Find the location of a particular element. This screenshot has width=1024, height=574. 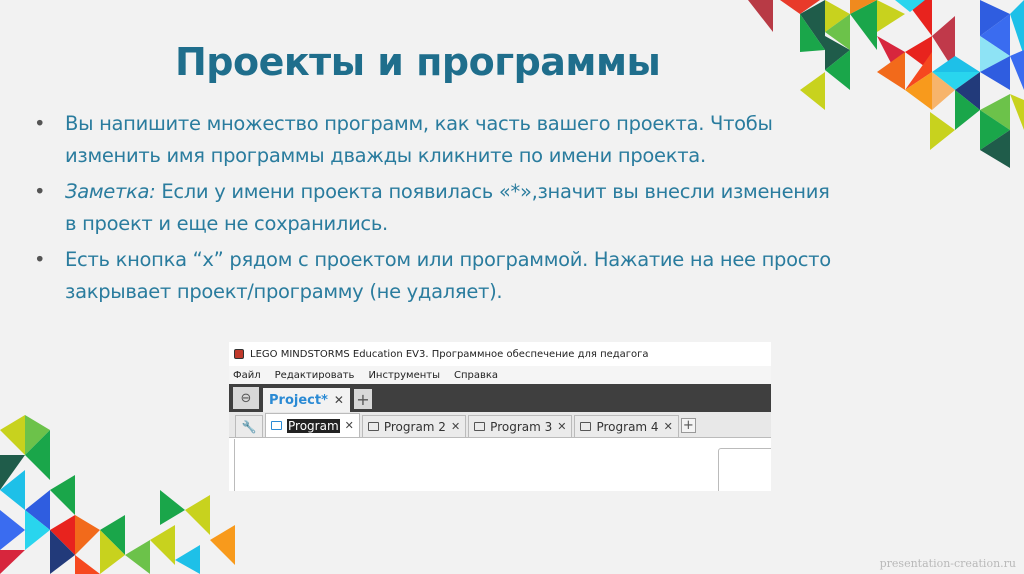

close-project-icon: ✕ is located at coordinates (339, 400).